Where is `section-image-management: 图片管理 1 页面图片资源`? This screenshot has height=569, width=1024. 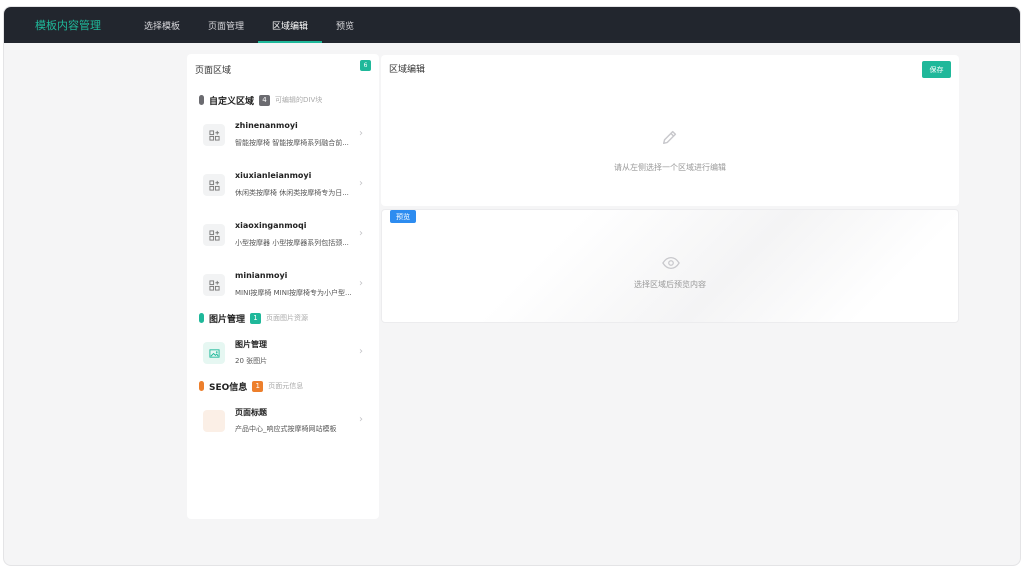
section-image-management: 图片管理 1 页面图片资源 is located at coordinates (253, 318).